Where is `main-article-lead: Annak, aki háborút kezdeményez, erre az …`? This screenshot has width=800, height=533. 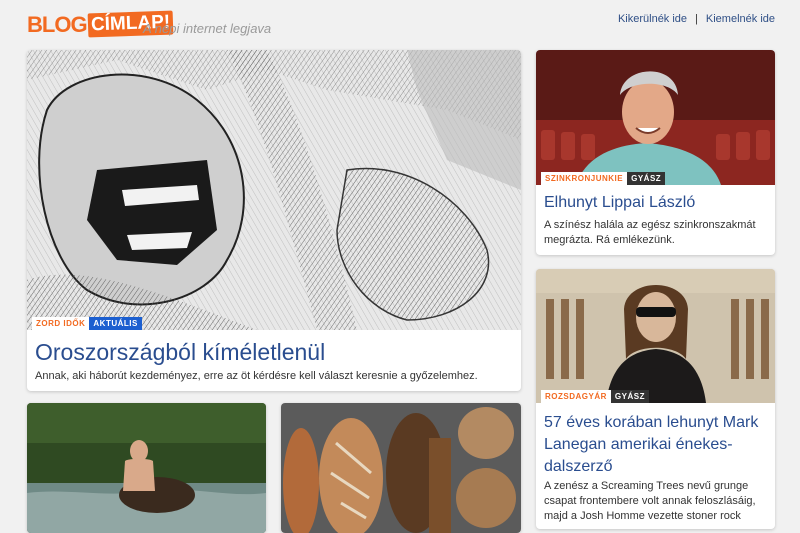
main-article-lead: Annak, aki háborút kezdeményez, erre az … is located at coordinates (256, 376).